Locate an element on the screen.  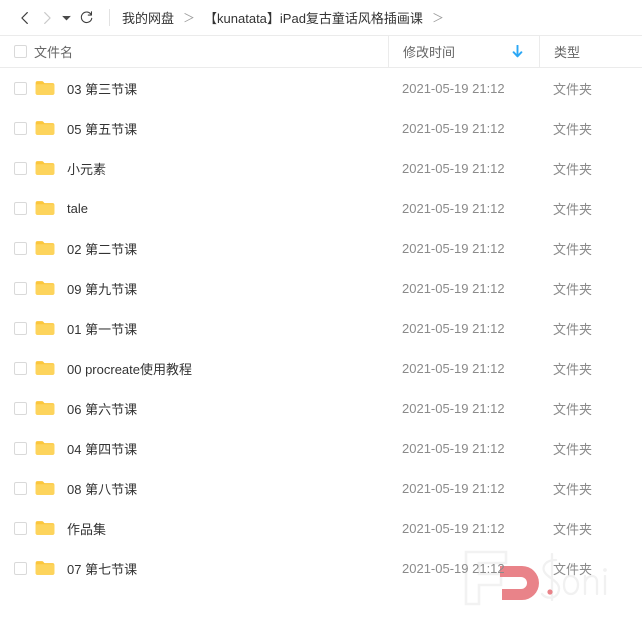
column-header-row: 文件名 修改时间 类型 is located at coordinates (321, 52).